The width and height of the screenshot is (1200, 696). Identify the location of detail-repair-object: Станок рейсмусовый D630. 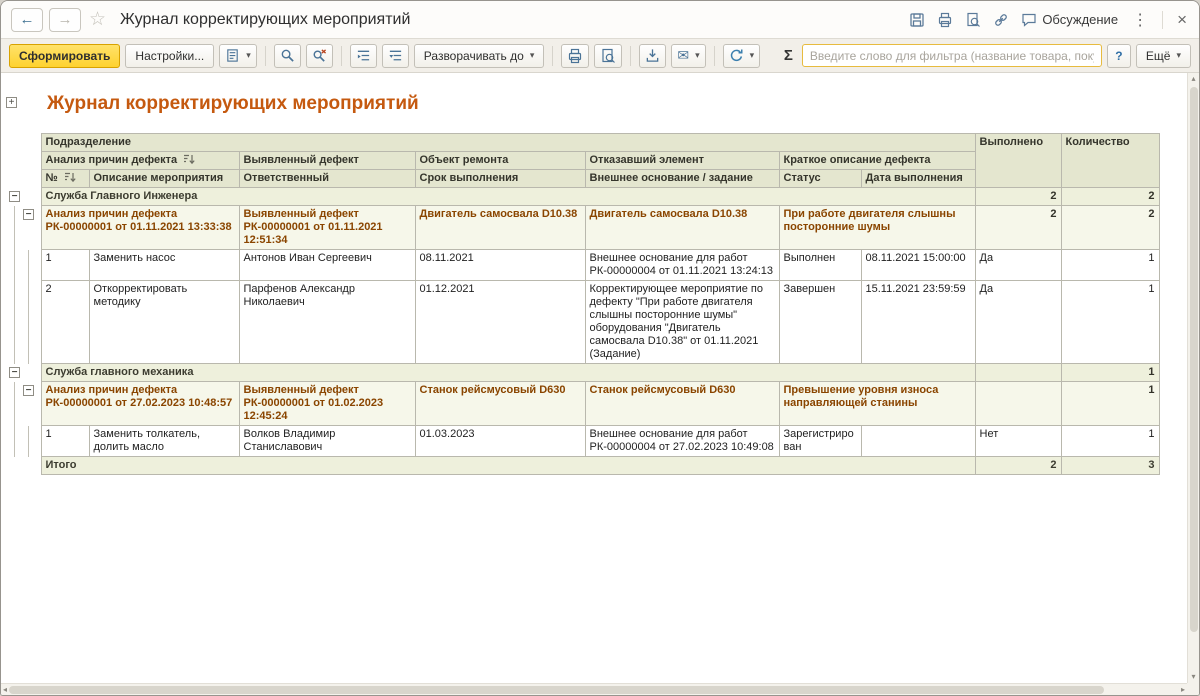
(500, 403).